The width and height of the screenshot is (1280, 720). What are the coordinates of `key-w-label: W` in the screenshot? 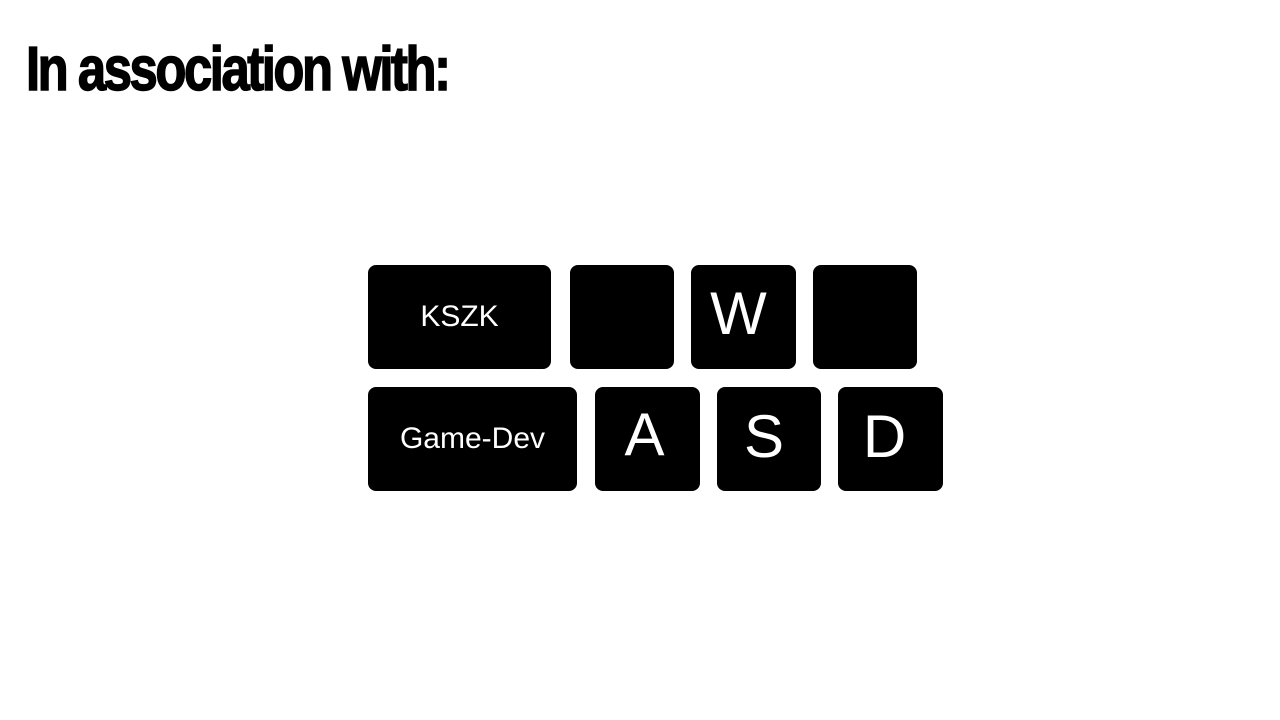 It's located at (738, 313).